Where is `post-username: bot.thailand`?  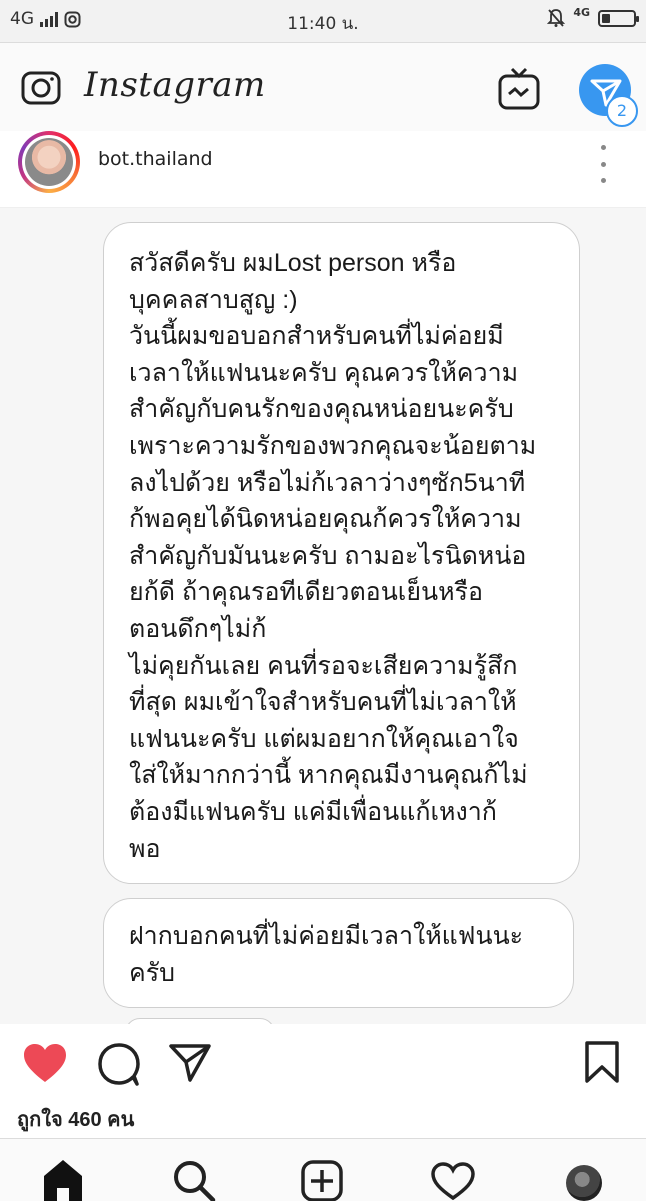
post-username: bot.thailand is located at coordinates (155, 159).